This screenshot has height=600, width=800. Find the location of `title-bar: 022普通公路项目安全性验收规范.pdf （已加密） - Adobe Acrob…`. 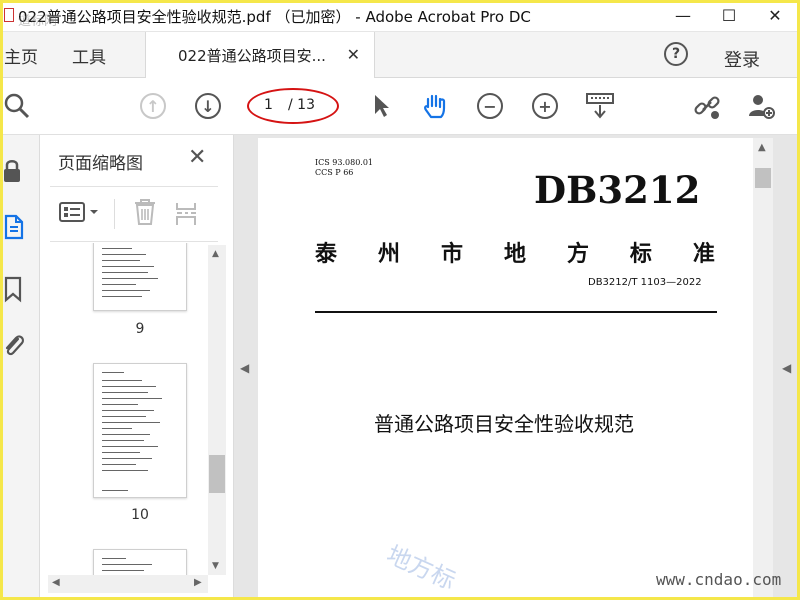

title-bar: 022普通公路项目安全性验收规范.pdf （已加密） - Adobe Acrob… is located at coordinates (400, 16).